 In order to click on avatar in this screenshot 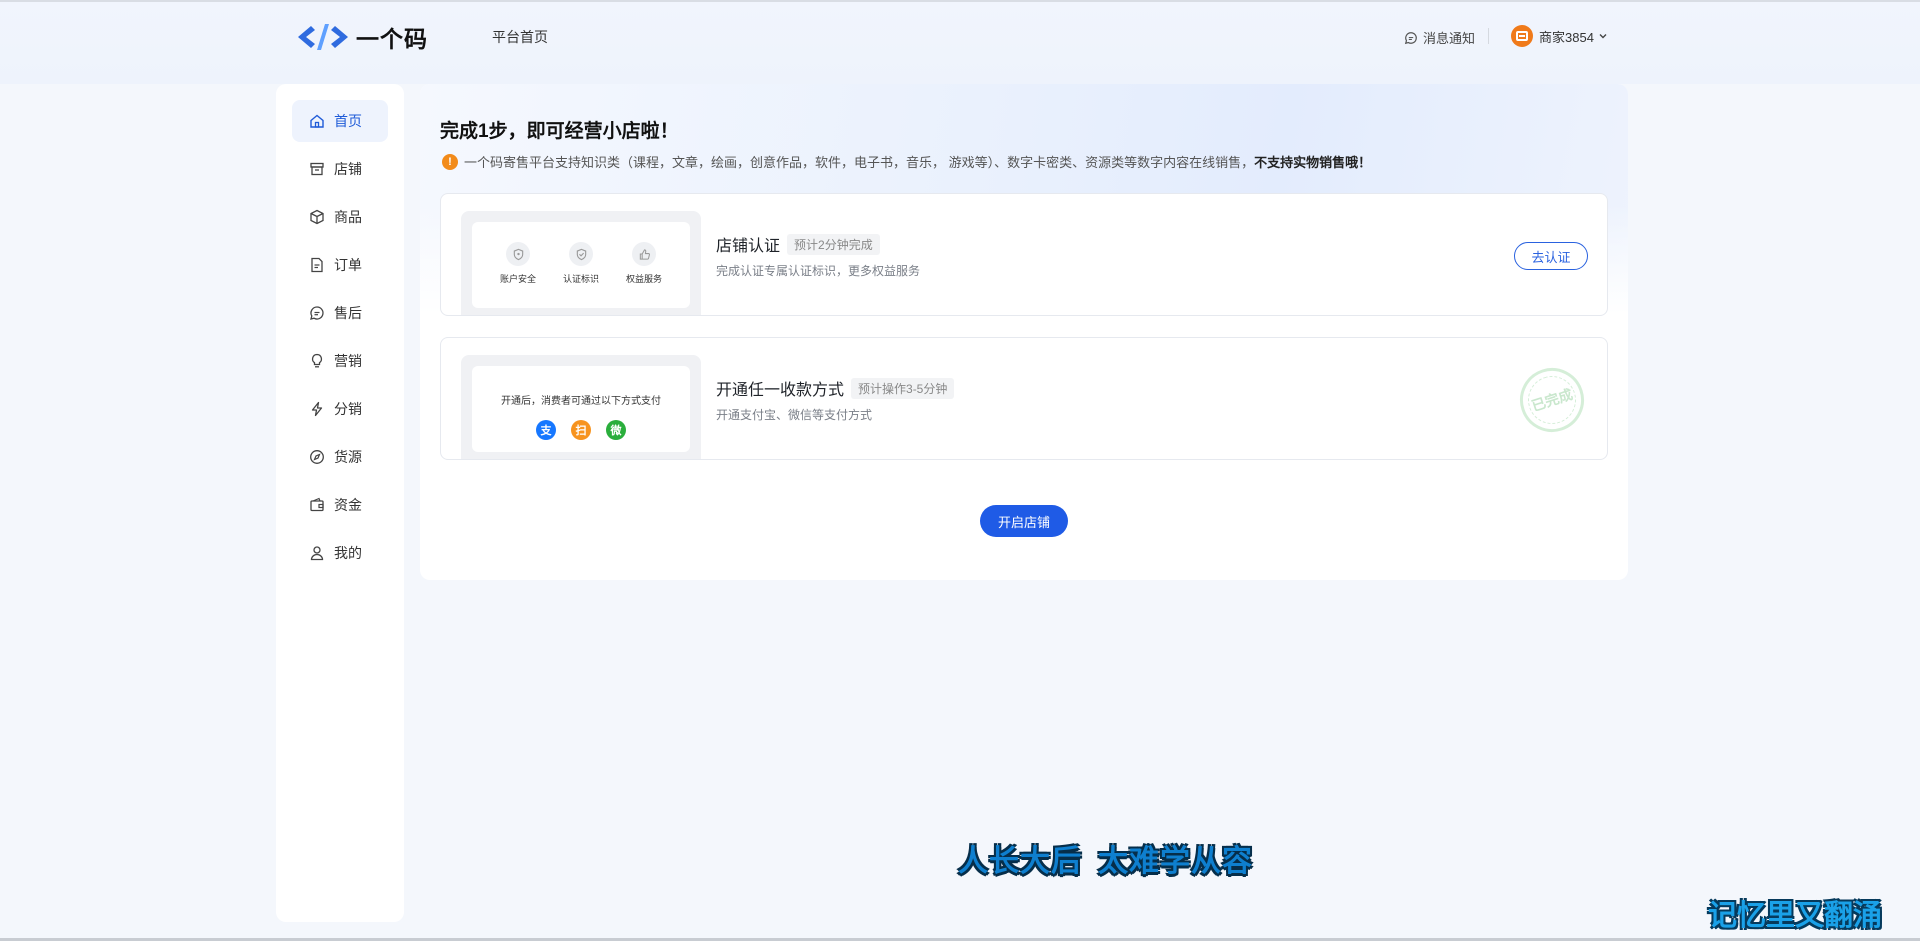, I will do `click(1522, 36)`.